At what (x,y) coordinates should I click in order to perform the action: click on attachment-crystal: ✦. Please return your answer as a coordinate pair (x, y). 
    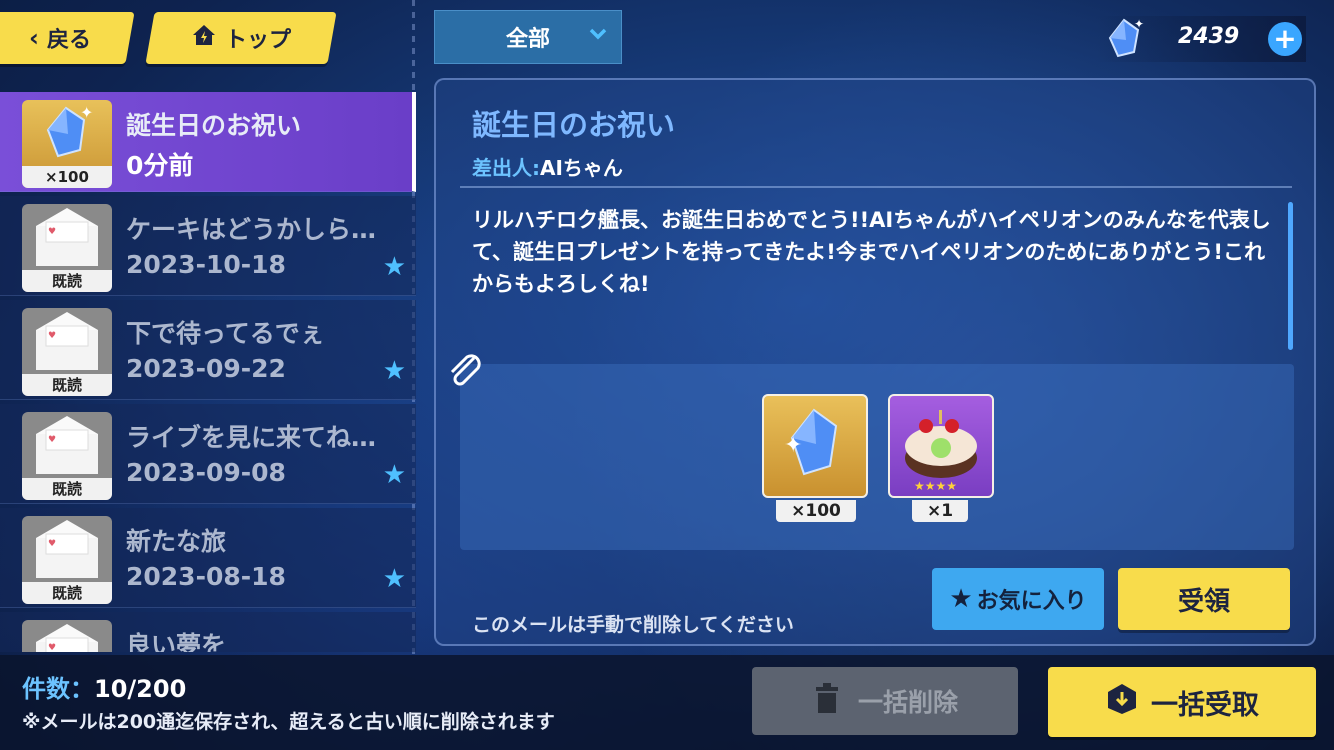
    Looking at the image, I should click on (815, 446).